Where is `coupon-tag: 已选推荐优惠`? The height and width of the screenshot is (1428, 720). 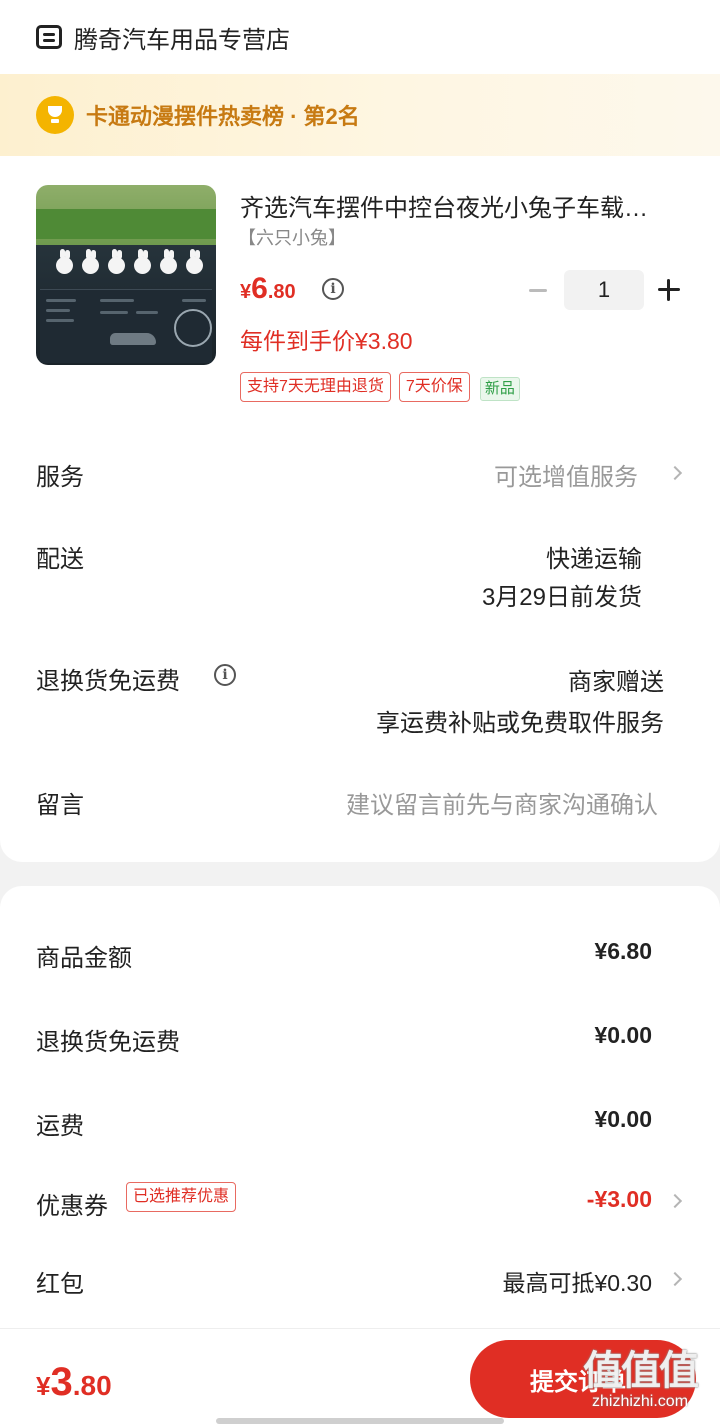
coupon-tag: 已选推荐优惠 is located at coordinates (181, 1197).